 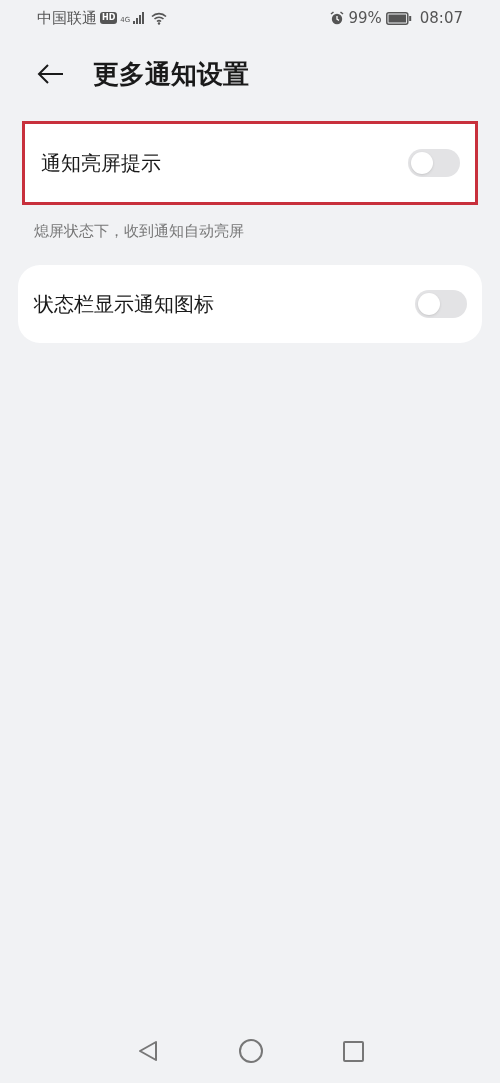 What do you see at coordinates (250, 1051) in the screenshot?
I see `home-nav-button` at bounding box center [250, 1051].